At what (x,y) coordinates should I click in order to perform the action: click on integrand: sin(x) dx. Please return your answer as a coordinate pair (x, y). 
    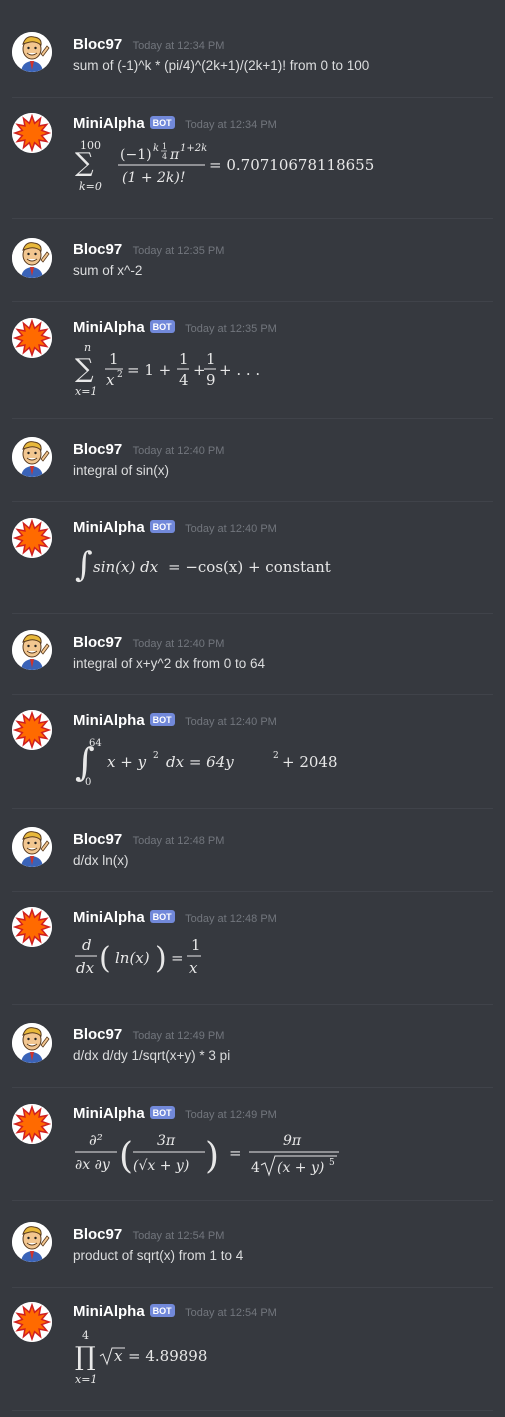
    Looking at the image, I should click on (126, 567).